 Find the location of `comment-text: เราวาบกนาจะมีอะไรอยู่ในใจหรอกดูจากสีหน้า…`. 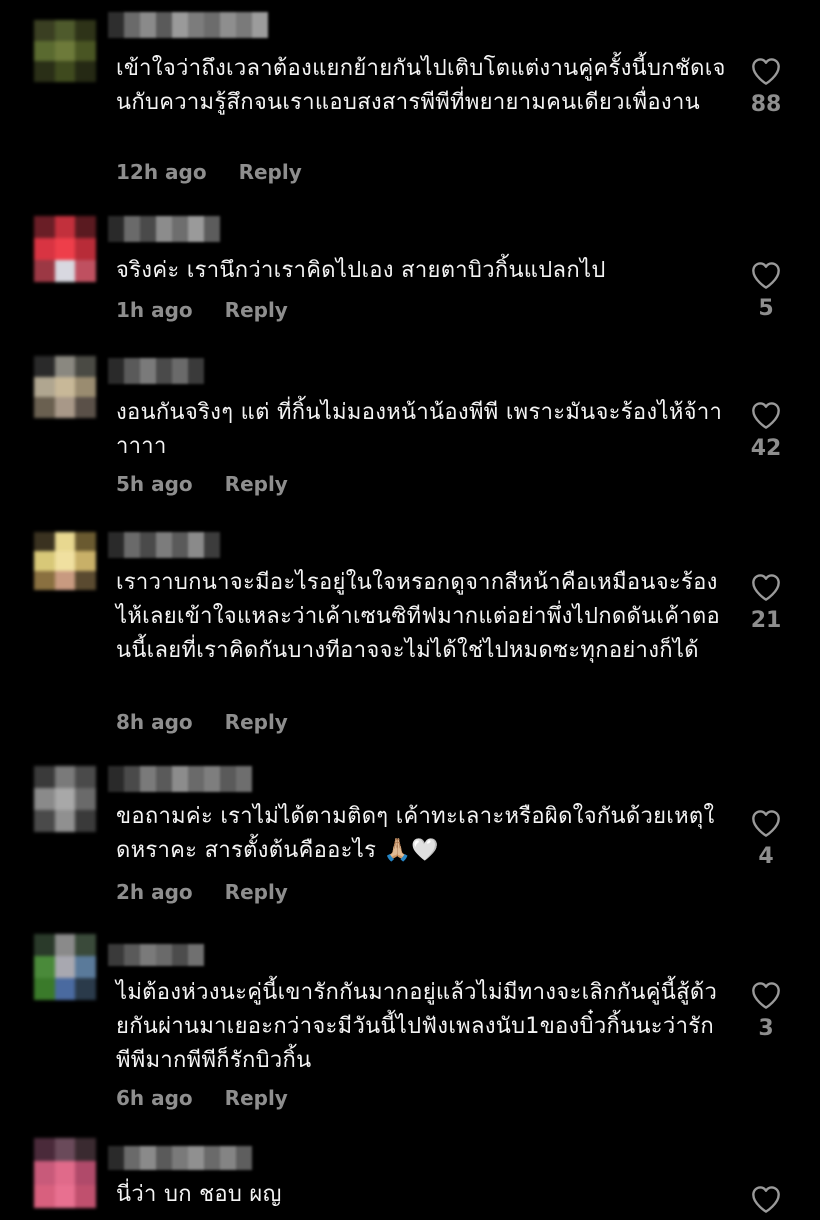

comment-text: เราวาบกนาจะมีอะไรอยู่ในใจหรอกดูจากสีหน้า… is located at coordinates (418, 616).